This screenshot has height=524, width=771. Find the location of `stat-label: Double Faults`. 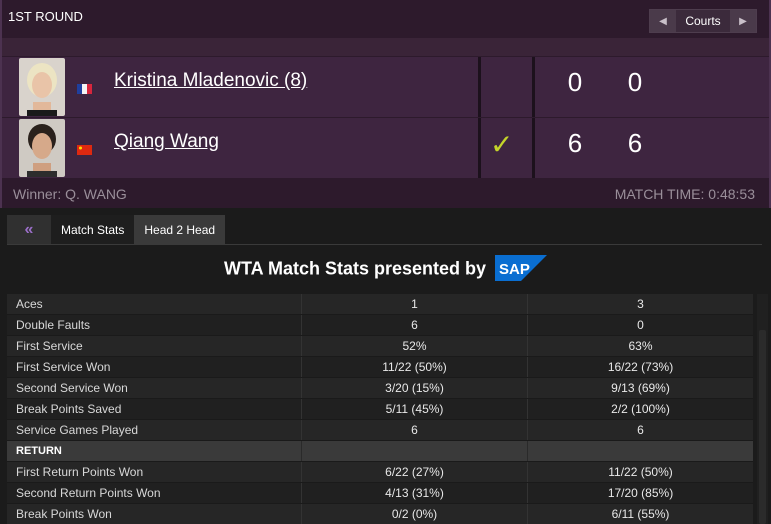

stat-label: Double Faults is located at coordinates (53, 325).